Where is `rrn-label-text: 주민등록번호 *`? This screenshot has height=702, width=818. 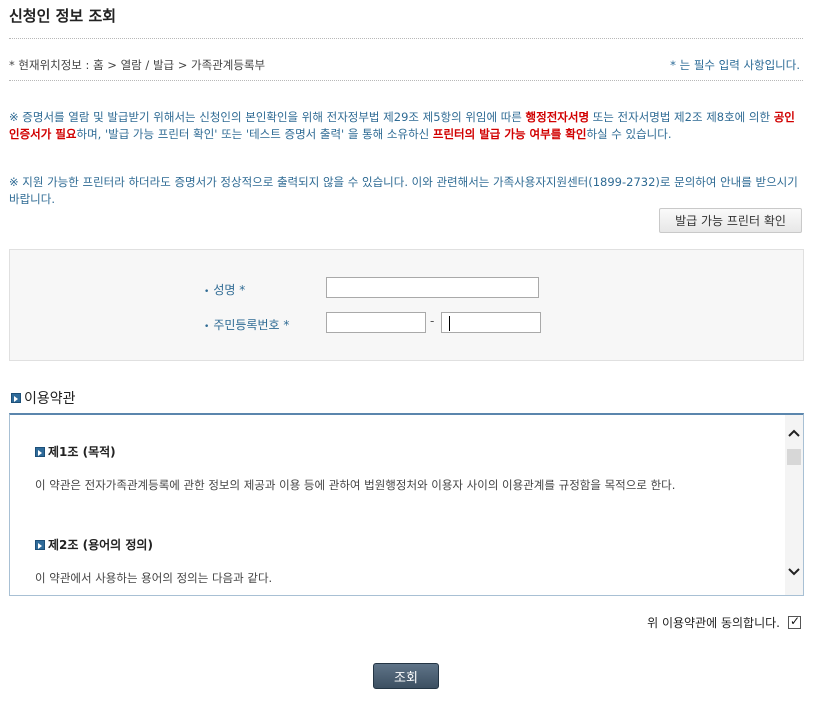 rrn-label-text: 주민등록번호 * is located at coordinates (251, 325).